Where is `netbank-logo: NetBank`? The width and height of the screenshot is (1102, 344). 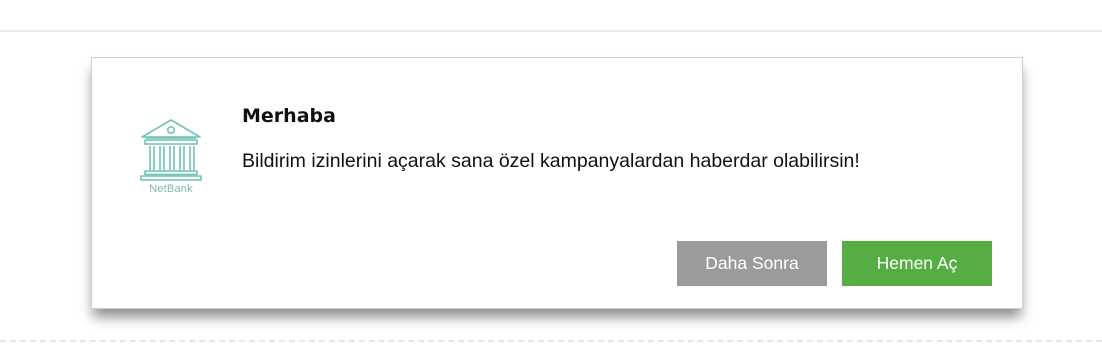 netbank-logo: NetBank is located at coordinates (171, 157).